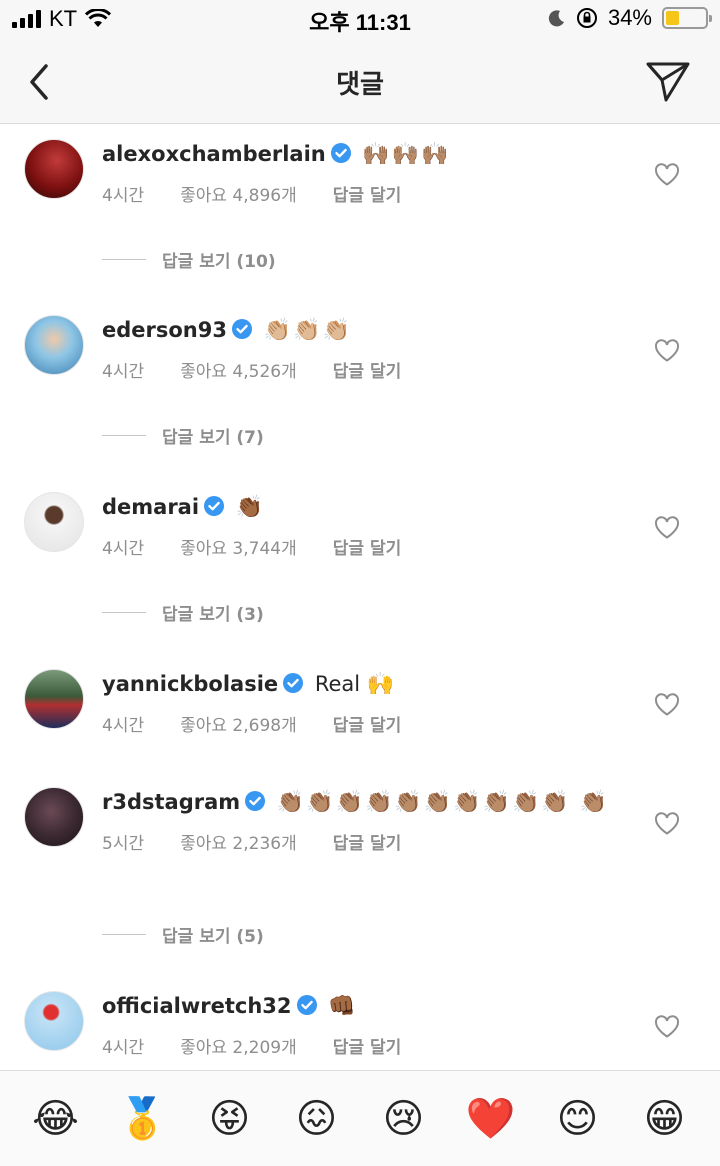 This screenshot has height=1166, width=720. I want to click on status-right: 34%, so click(630, 18).